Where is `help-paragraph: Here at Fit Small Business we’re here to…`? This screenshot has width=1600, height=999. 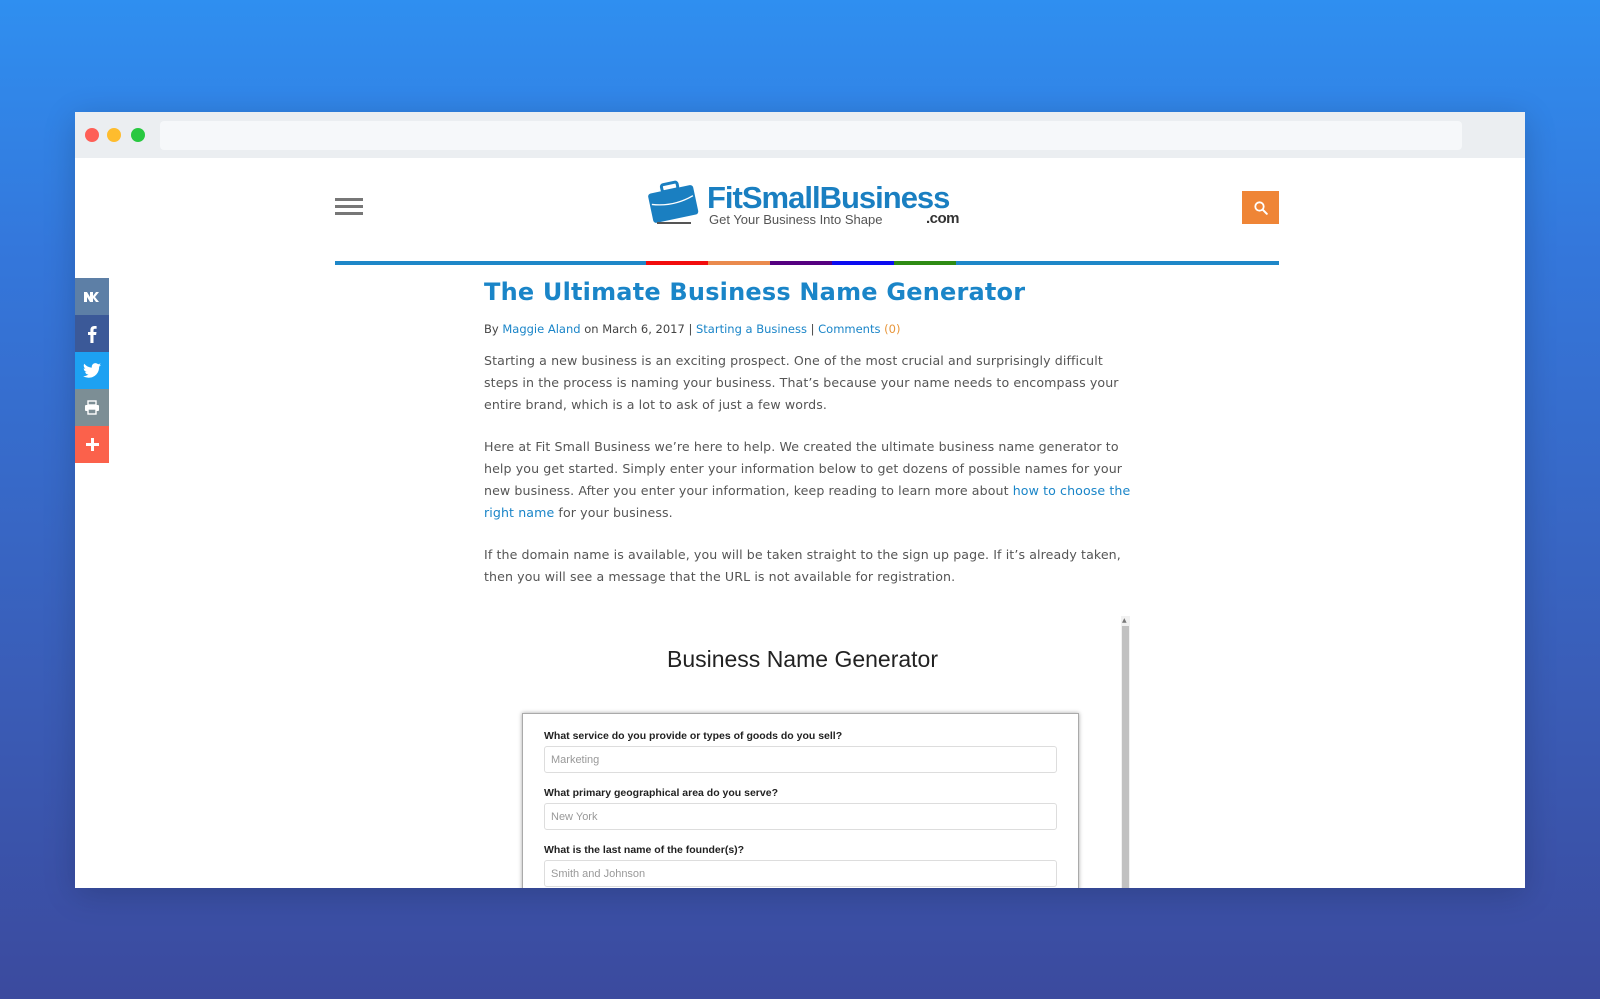 help-paragraph: Here at Fit Small Business we’re here to… is located at coordinates (809, 480).